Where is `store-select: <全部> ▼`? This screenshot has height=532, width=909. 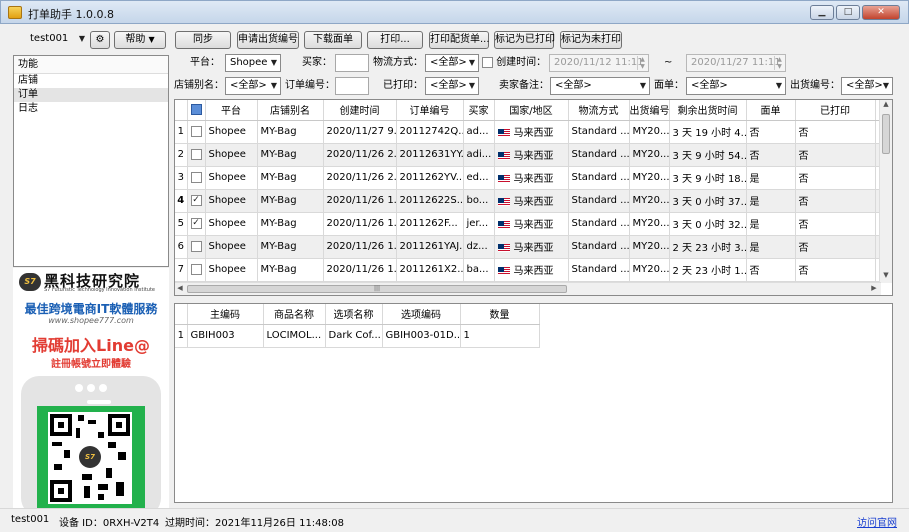 store-select: <全部> ▼ is located at coordinates (253, 86).